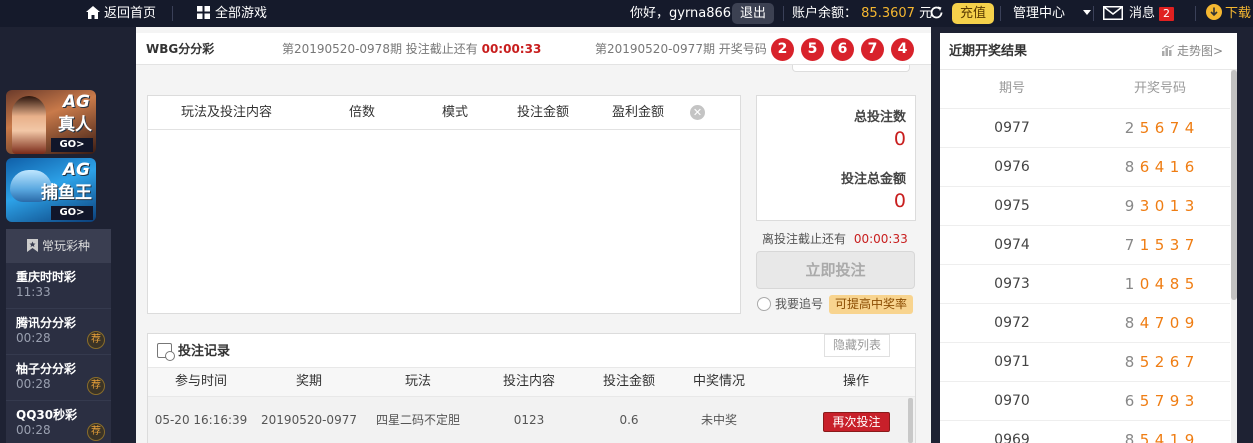 The height and width of the screenshot is (443, 1253). I want to click on records-header: 参与时间 奖期 玩法 投注内容 投注金额 中奖情况 操作, so click(531, 382).